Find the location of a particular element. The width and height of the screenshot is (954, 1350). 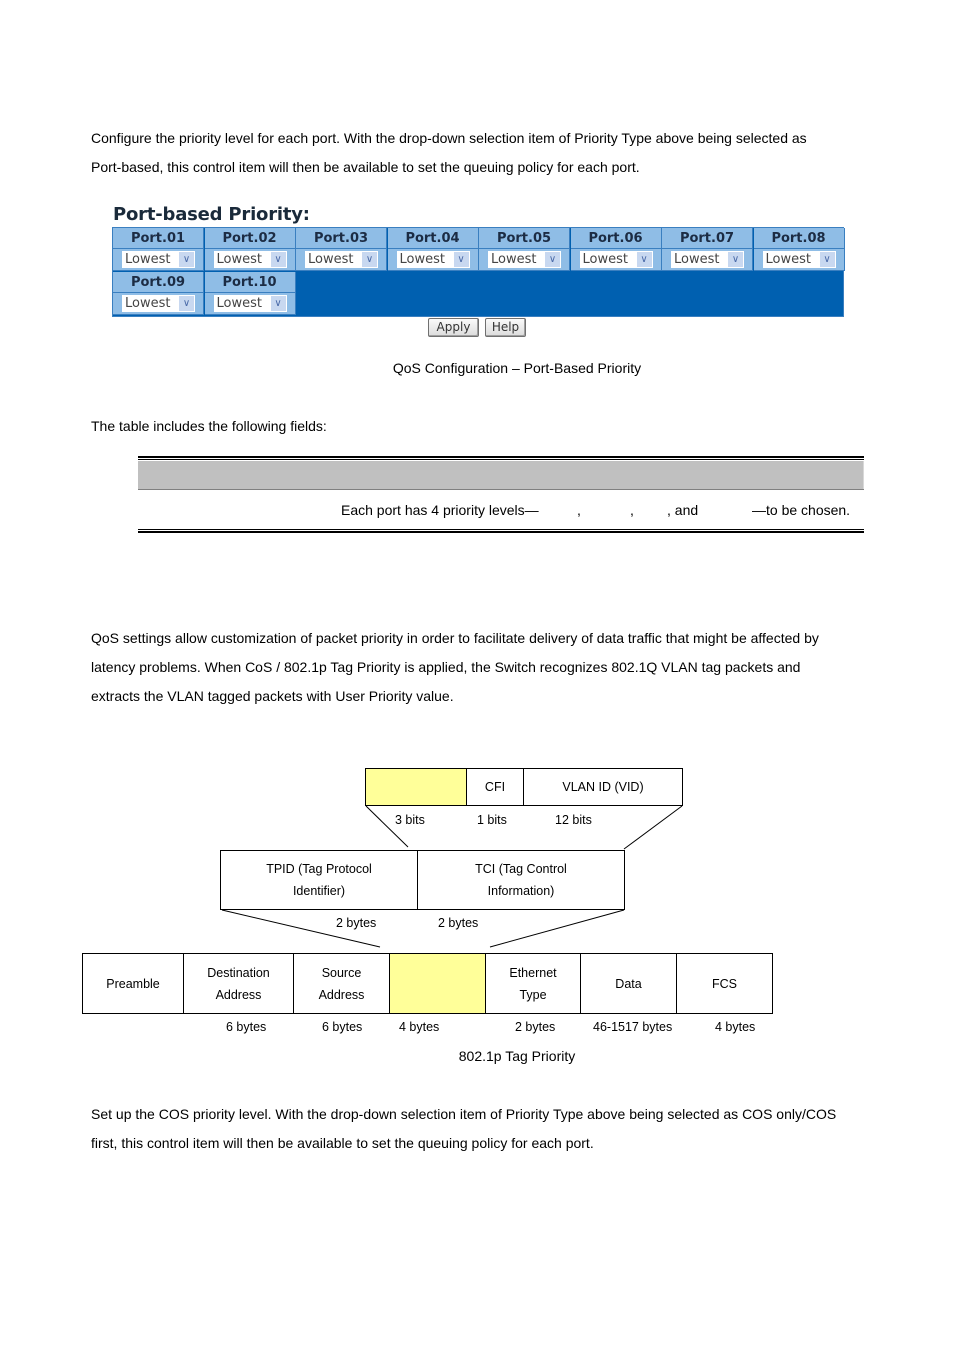

port-cell: Port.06 Lowest ∨ is located at coordinates (616, 249).